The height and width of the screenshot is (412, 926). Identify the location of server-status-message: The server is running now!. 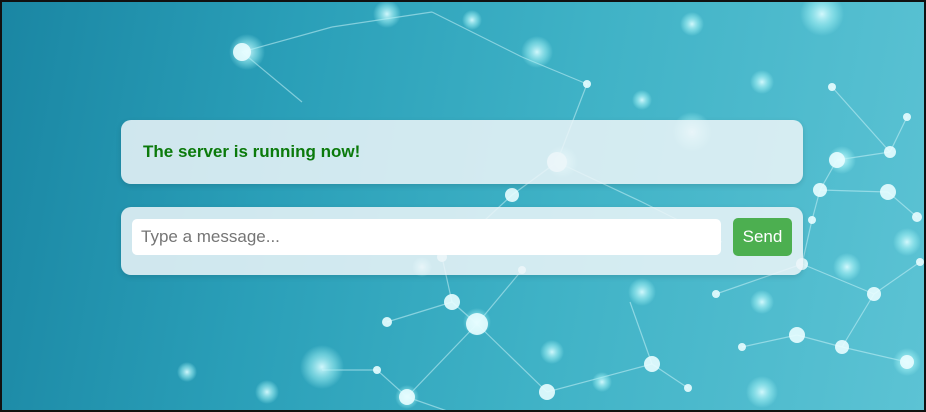
(252, 151).